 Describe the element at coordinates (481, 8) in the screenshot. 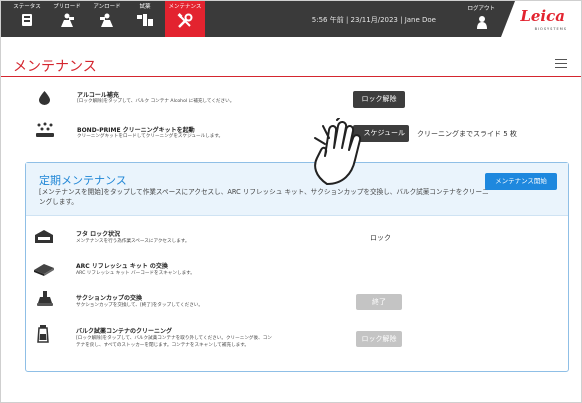

I see `logout-label: ログアウト` at that location.